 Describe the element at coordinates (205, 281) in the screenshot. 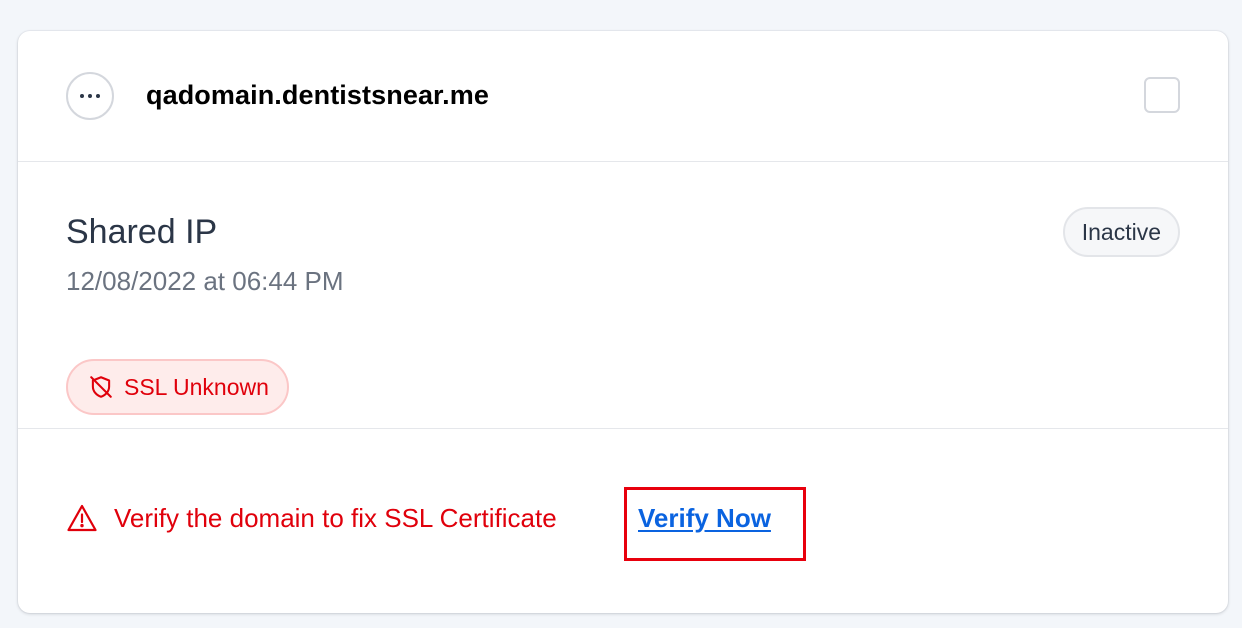

I see `created-date: 12/08/2022 at 06:44 PM` at that location.